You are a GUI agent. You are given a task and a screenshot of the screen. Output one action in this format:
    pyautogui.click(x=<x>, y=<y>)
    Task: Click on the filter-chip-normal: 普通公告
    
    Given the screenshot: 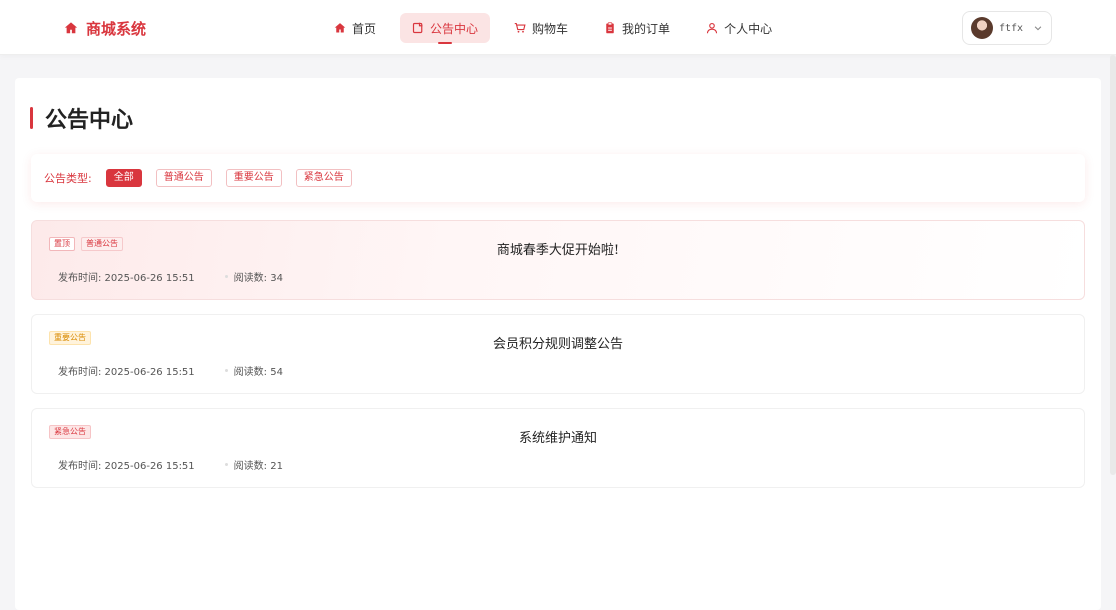 What is the action you would take?
    pyautogui.click(x=183, y=178)
    